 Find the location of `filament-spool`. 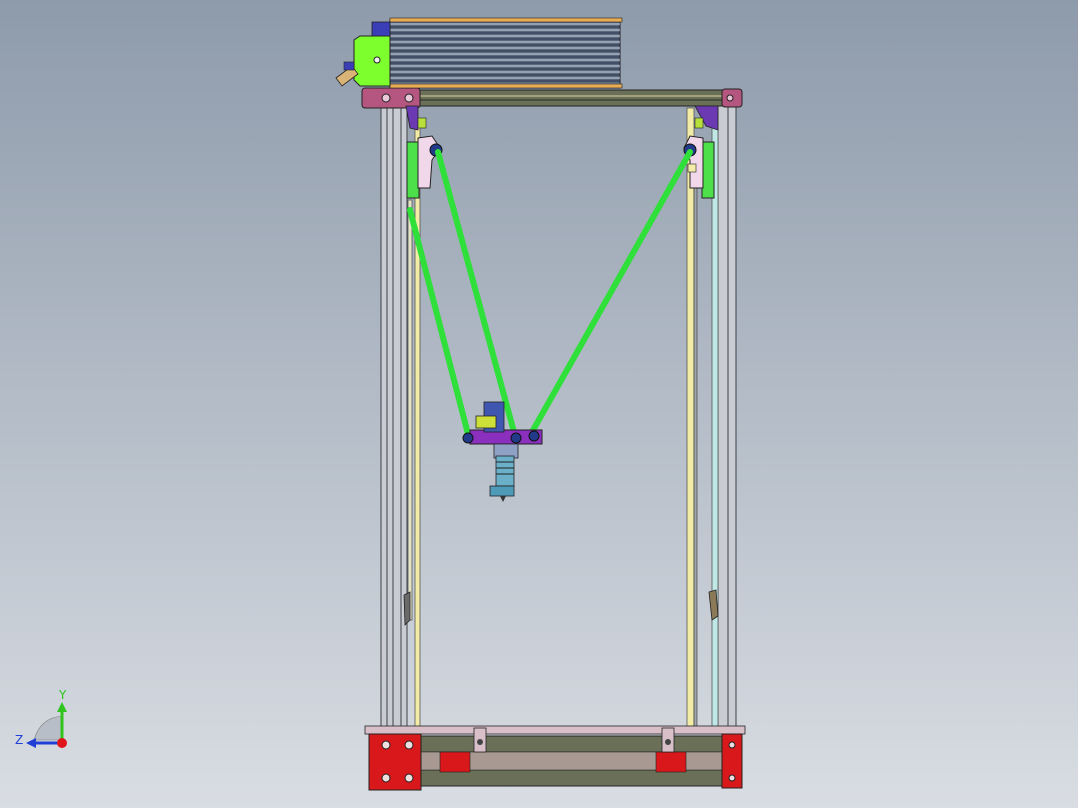

filament-spool is located at coordinates (479, 53).